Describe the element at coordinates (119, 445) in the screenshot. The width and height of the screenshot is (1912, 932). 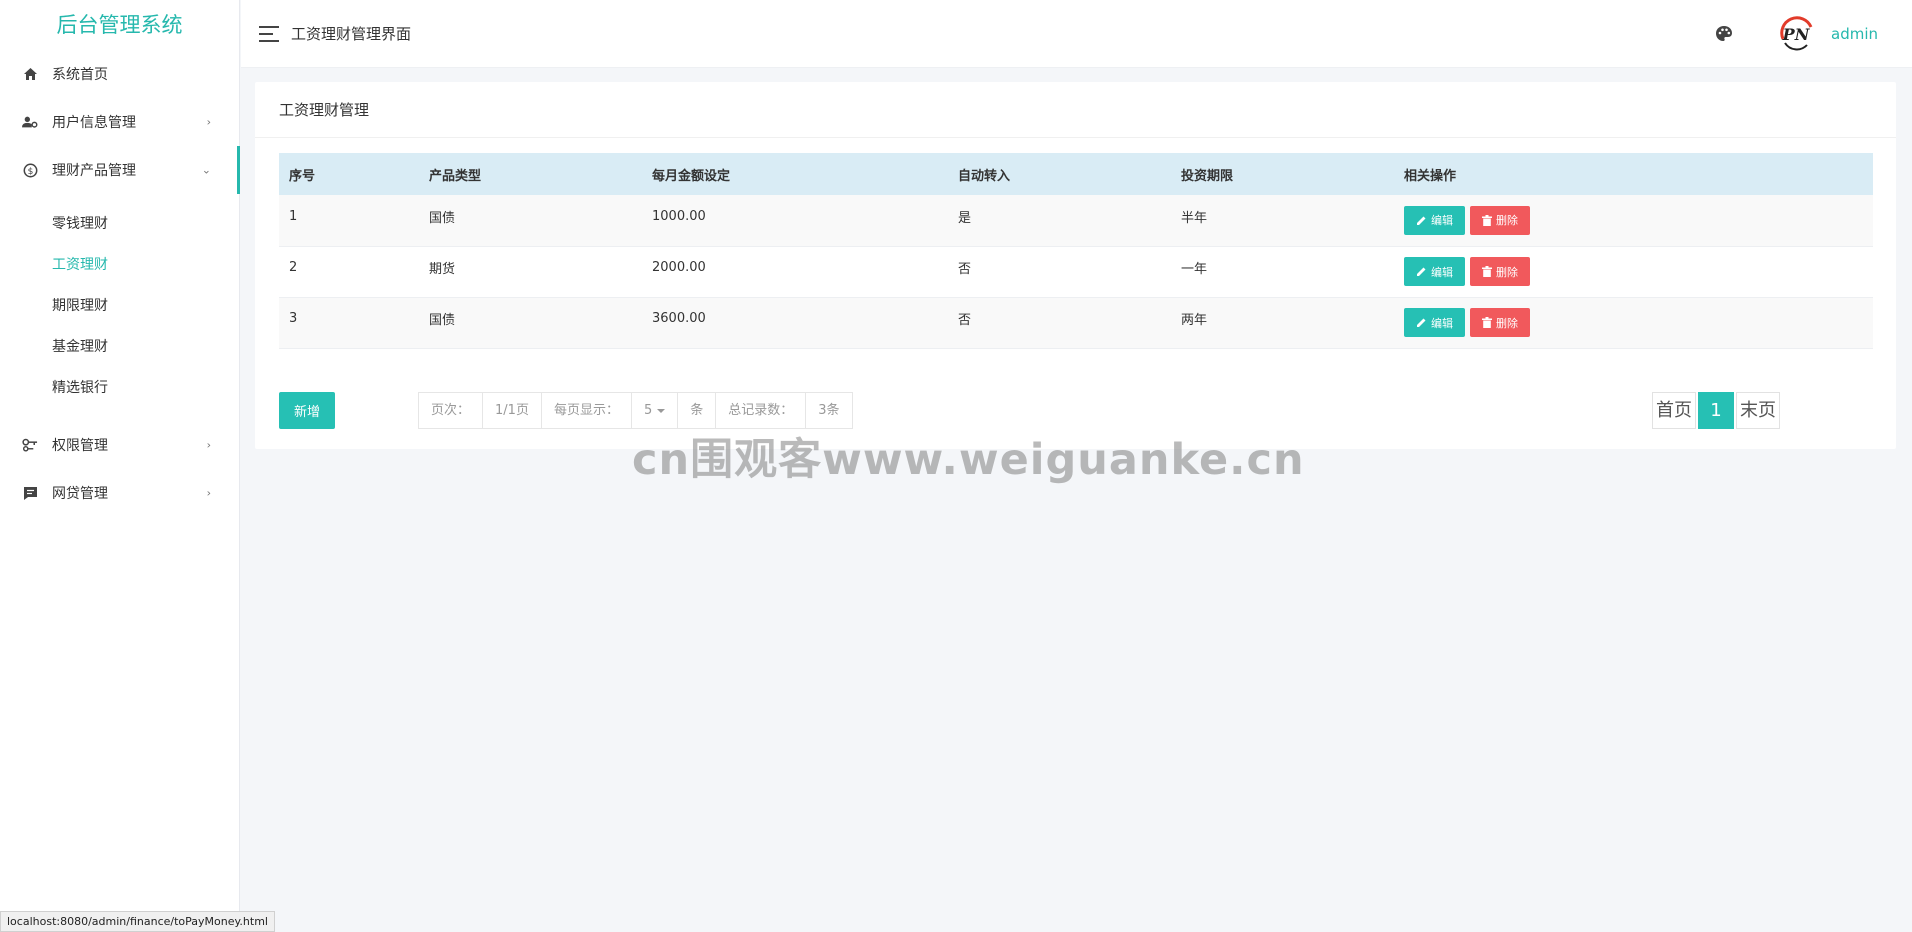
I see `sidebar-item-permissions: 权限管理 ›` at that location.